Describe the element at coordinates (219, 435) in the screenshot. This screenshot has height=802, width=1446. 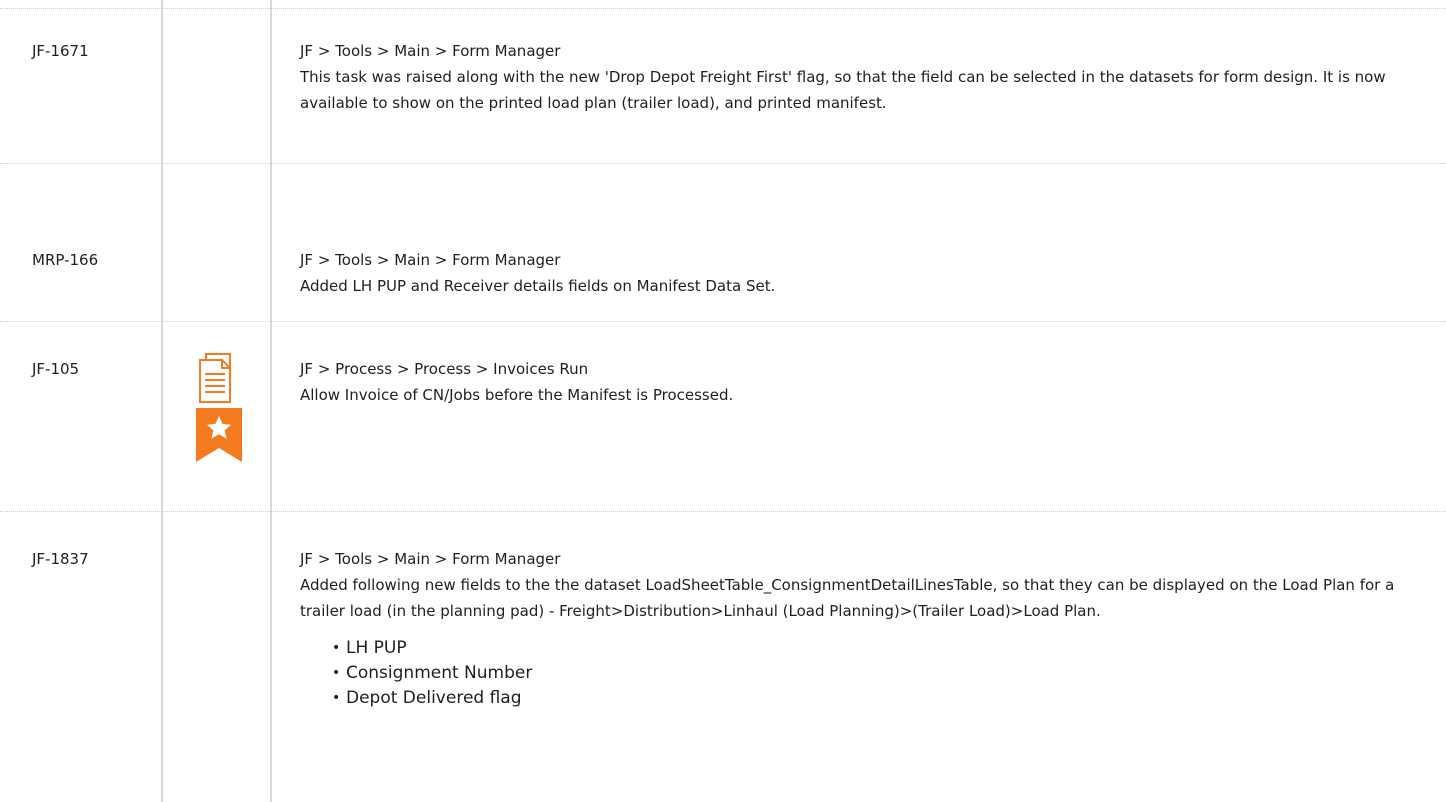
I see `star-badge-icon` at that location.